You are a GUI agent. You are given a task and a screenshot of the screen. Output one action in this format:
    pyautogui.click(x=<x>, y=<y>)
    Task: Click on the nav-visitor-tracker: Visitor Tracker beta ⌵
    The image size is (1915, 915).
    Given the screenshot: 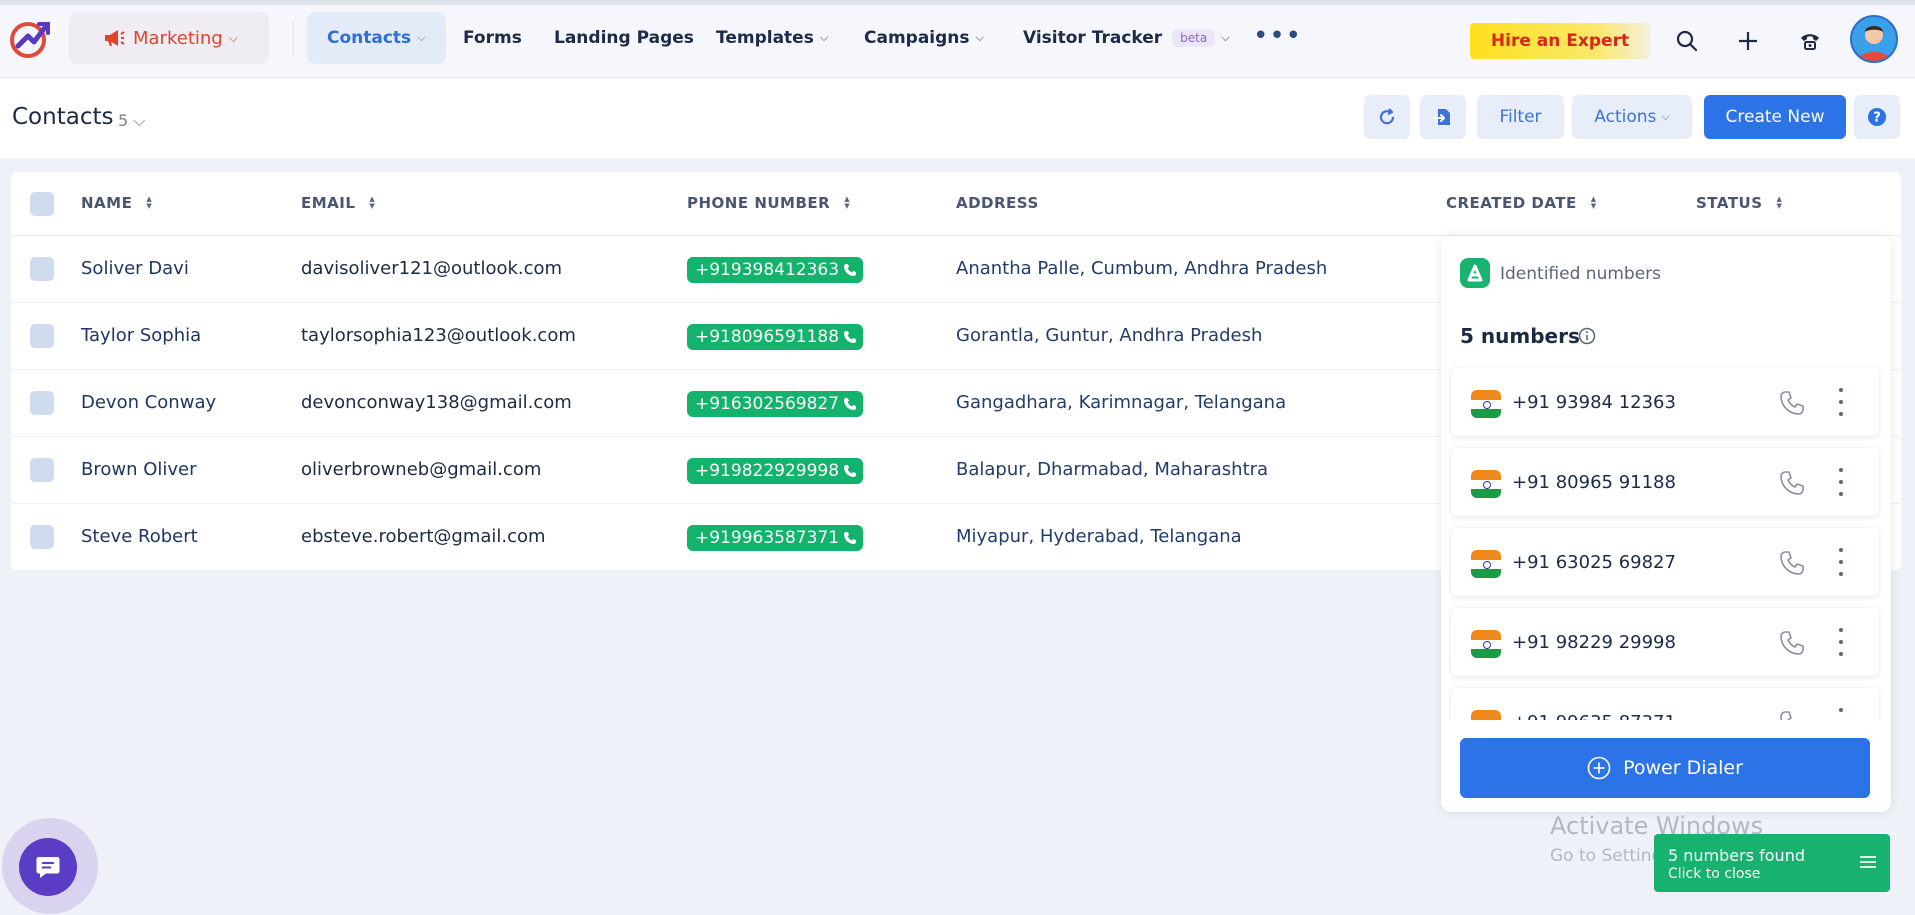 What is the action you would take?
    pyautogui.click(x=1126, y=38)
    